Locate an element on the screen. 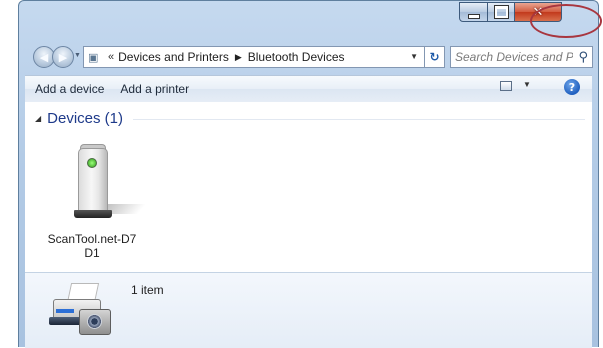  annotation-circle is located at coordinates (566, 21).